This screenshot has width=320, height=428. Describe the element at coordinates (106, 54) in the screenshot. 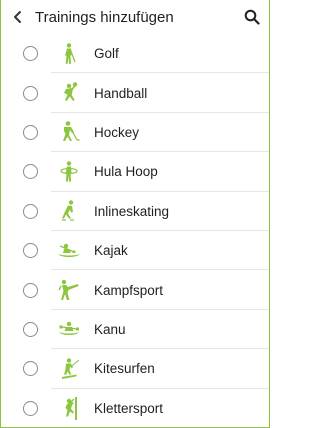

I see `list-item-label: Golf` at that location.